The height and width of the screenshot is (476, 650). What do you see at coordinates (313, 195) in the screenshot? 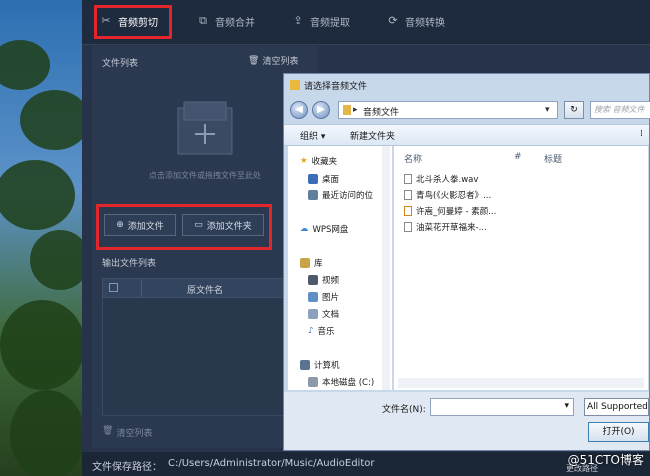
I see `recent-places-icon` at bounding box center [313, 195].